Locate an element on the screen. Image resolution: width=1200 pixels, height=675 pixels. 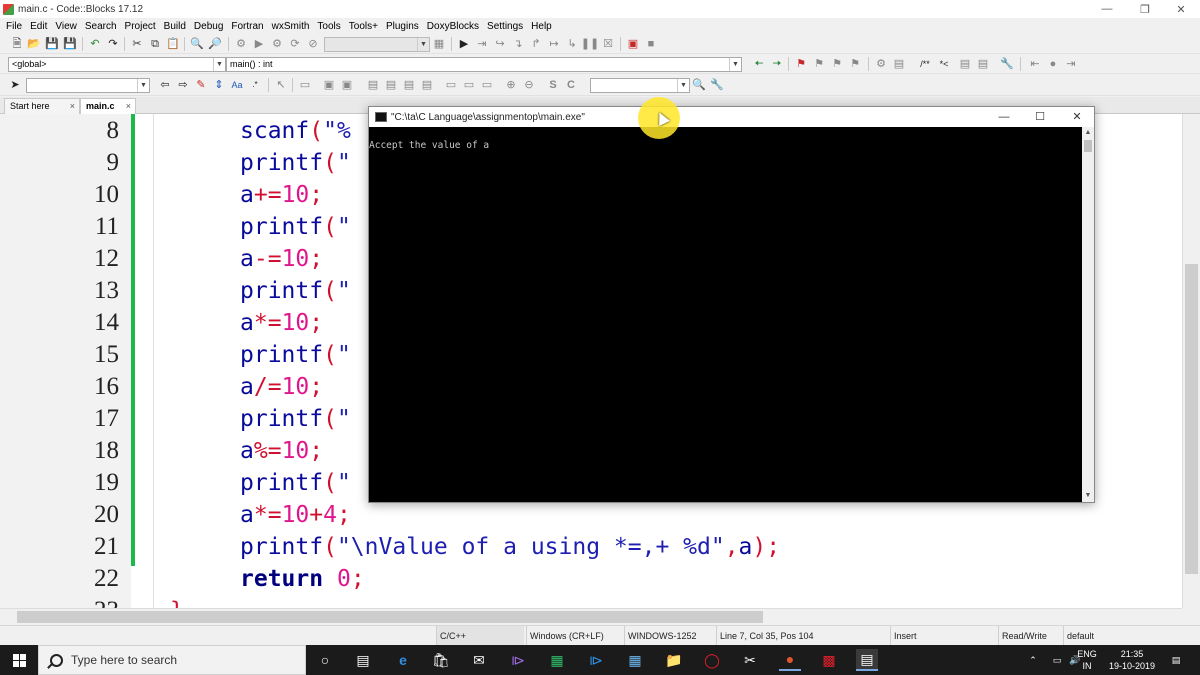
select-pointer-icon: ↖ is located at coordinates (281, 85).